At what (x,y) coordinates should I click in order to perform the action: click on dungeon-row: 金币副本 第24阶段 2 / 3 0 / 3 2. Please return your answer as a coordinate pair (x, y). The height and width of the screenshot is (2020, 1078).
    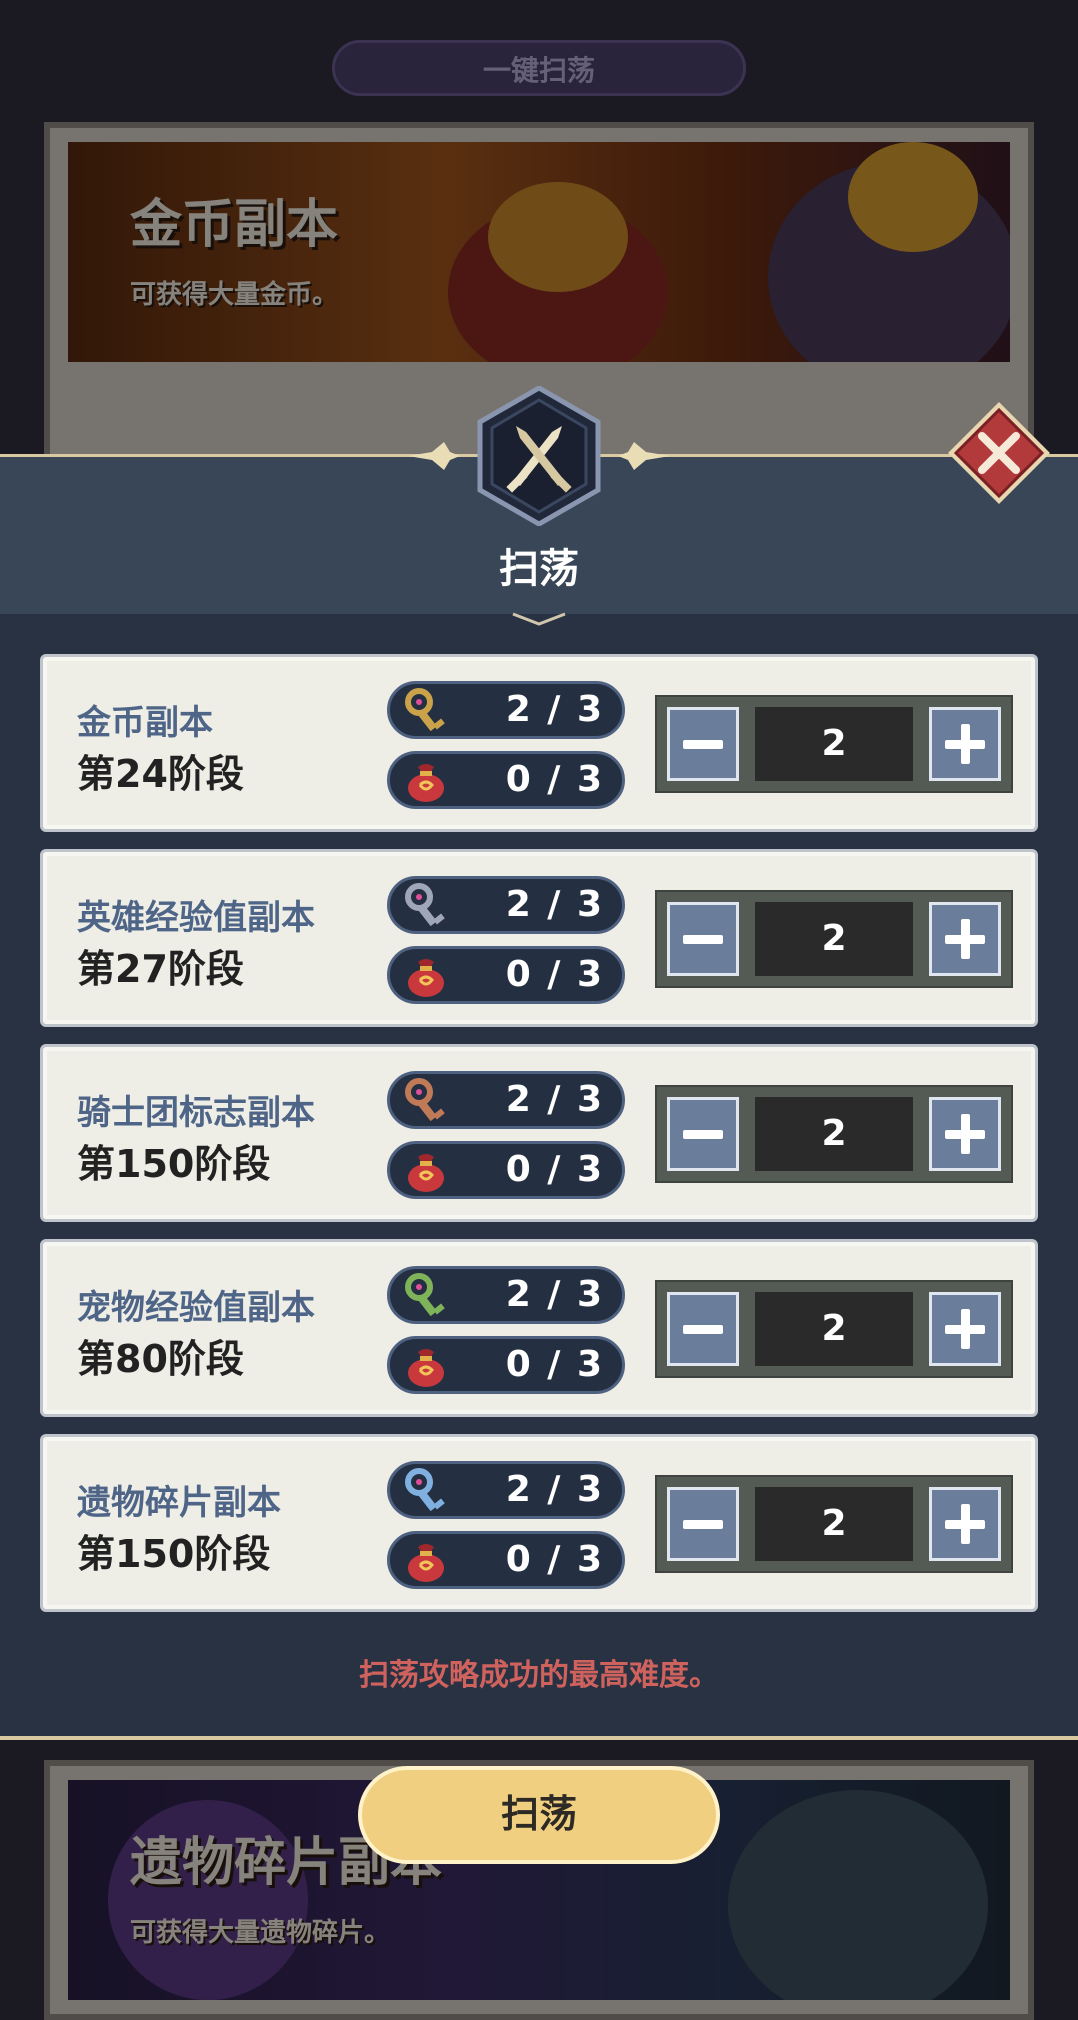
    Looking at the image, I should click on (539, 743).